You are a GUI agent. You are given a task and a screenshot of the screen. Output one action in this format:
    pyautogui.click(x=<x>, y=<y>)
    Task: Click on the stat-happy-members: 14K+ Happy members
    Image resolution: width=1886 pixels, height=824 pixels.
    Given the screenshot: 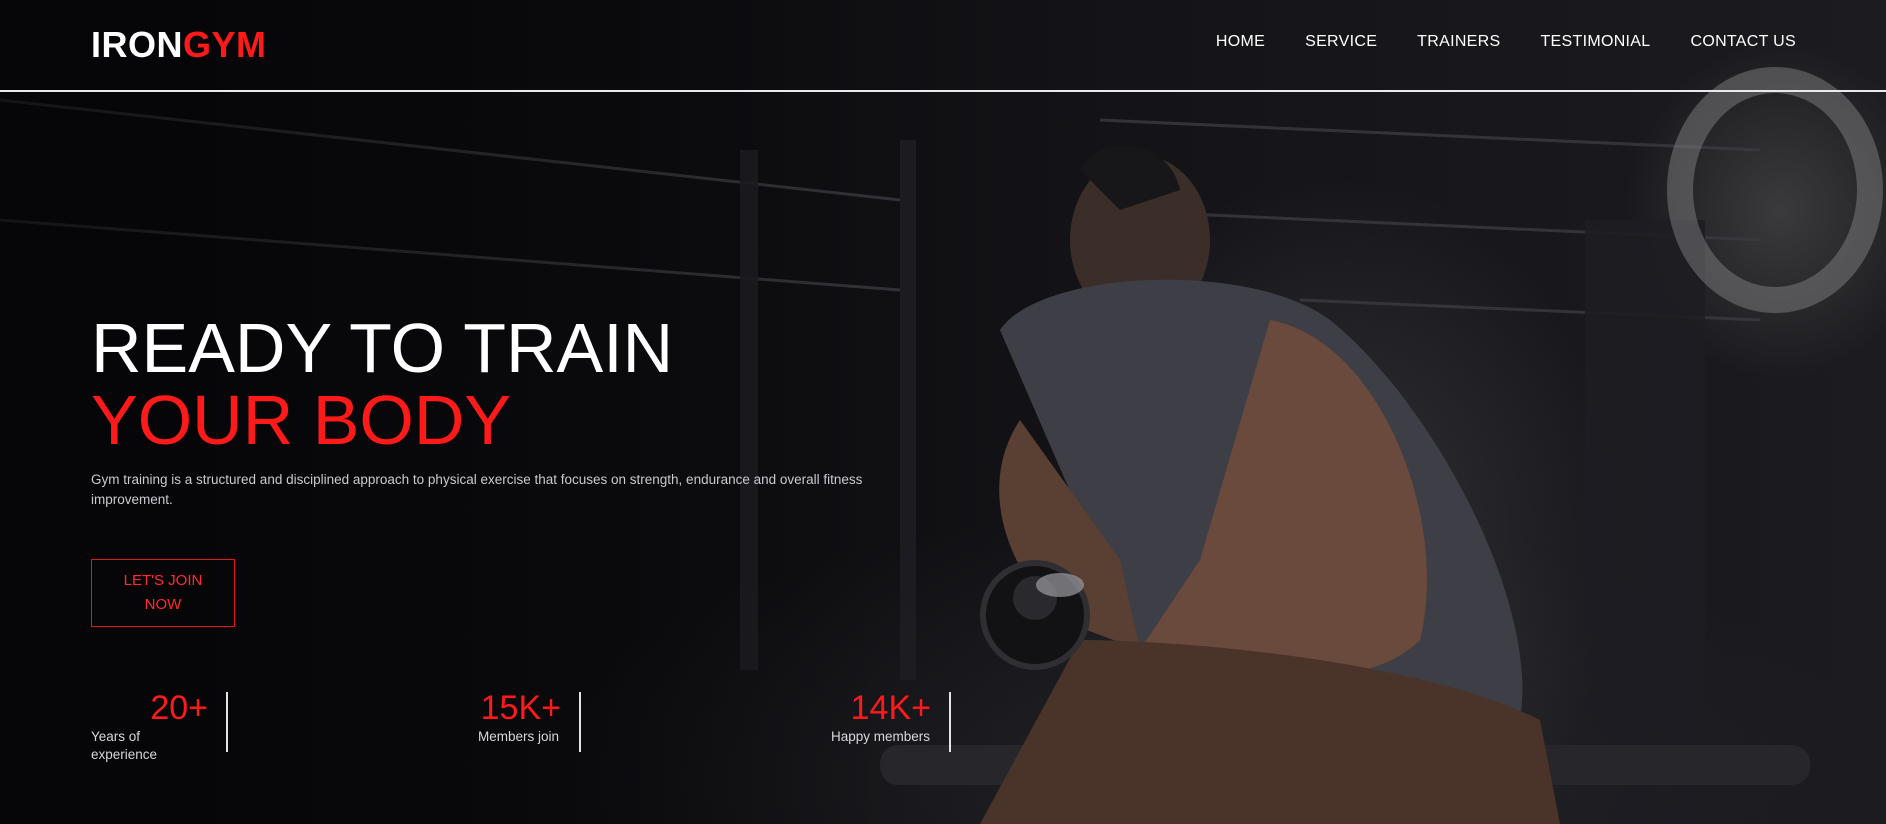 What is the action you would take?
    pyautogui.click(x=891, y=721)
    